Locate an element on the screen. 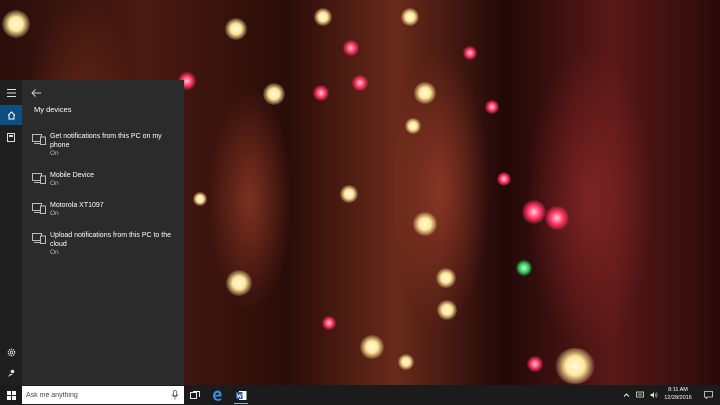  notebook-button is located at coordinates (11, 137).